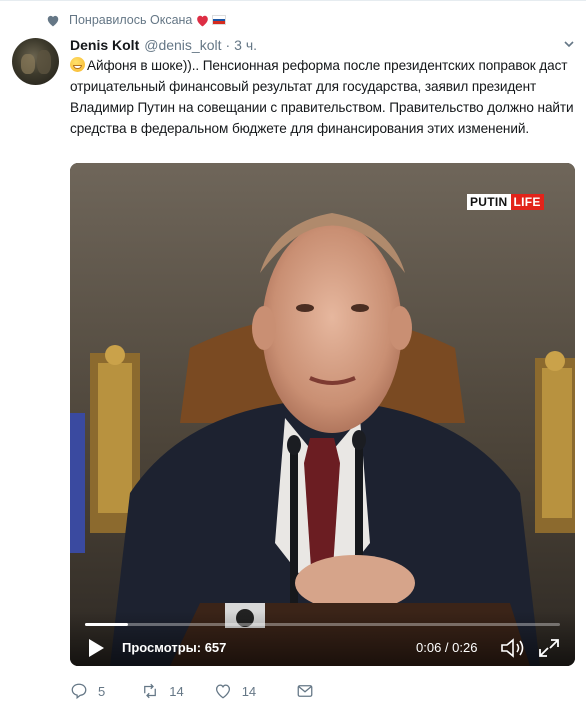 The width and height of the screenshot is (586, 709). Describe the element at coordinates (549, 648) in the screenshot. I see `fullscreen-icon` at that location.